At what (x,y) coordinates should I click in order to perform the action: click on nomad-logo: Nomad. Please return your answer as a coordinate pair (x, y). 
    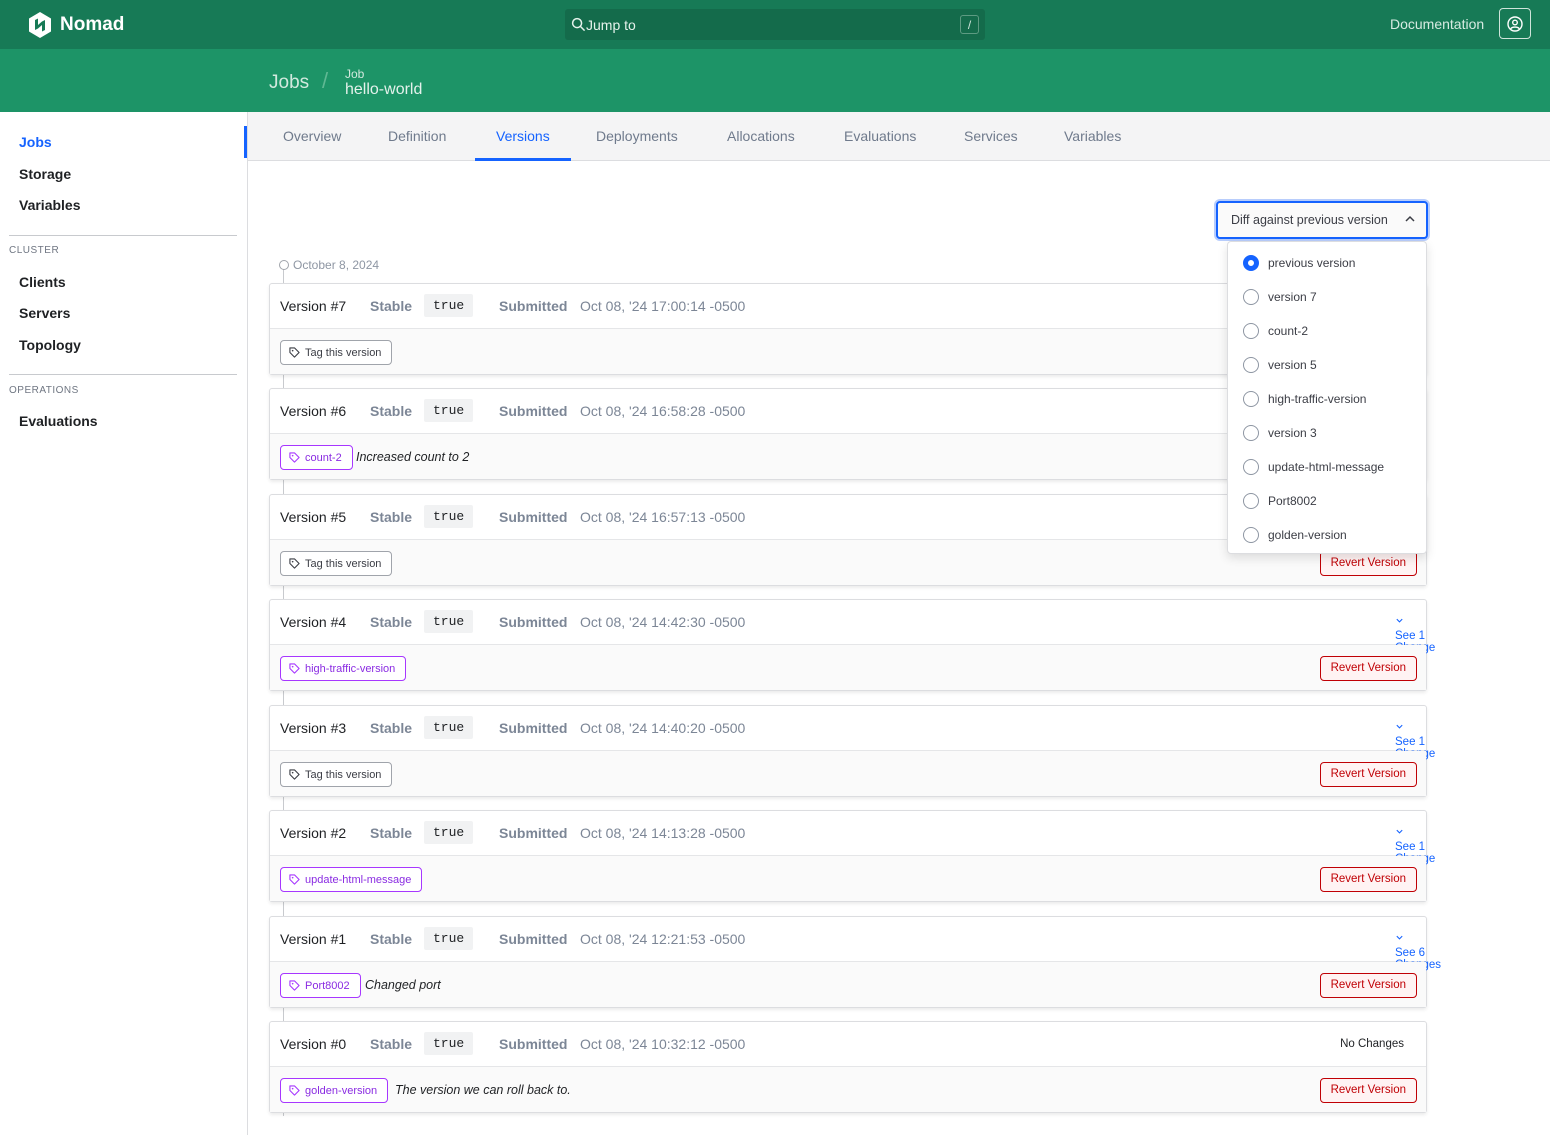
    Looking at the image, I should click on (76, 25).